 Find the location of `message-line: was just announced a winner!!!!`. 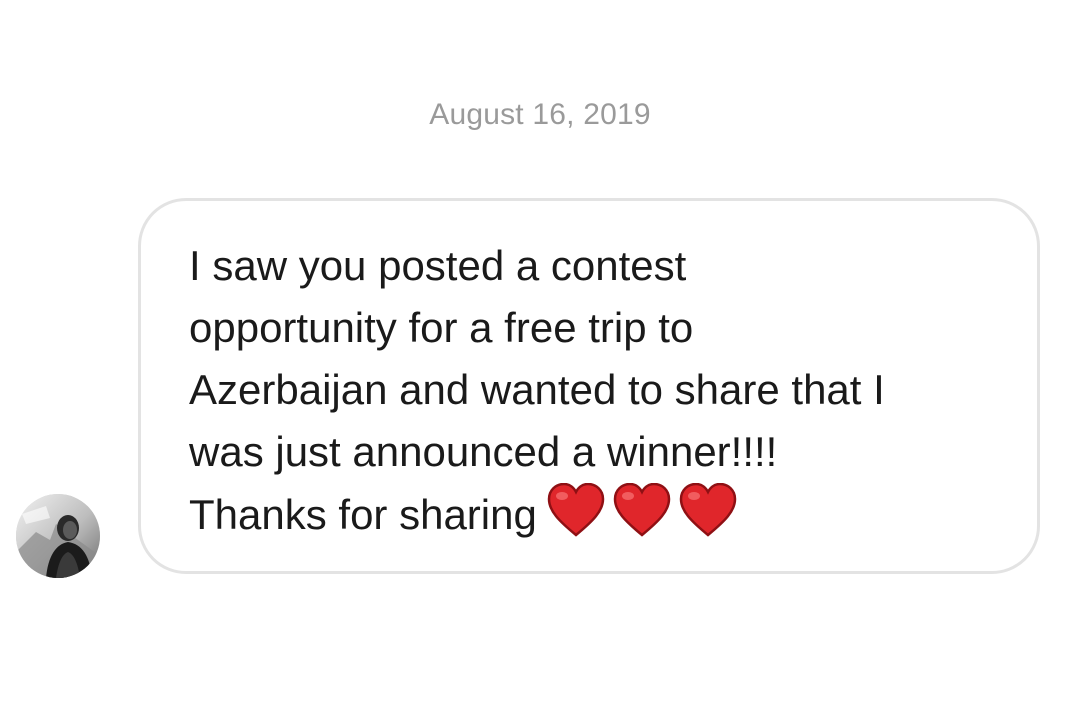

message-line: was just announced a winner!!!! is located at coordinates (483, 451).